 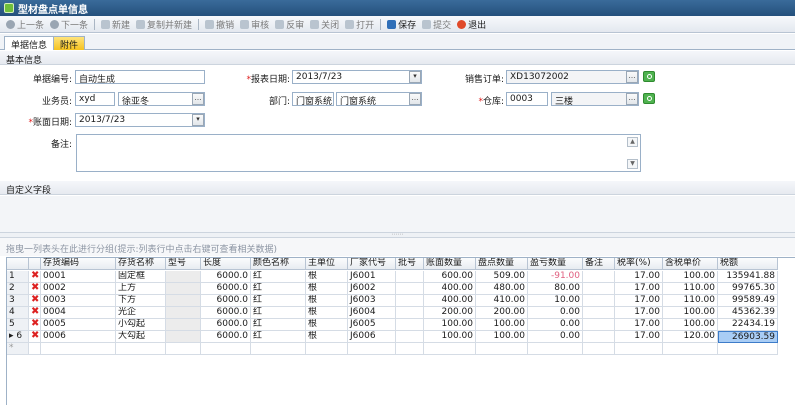 I want to click on item-code-cell: 0001, so click(x=78, y=277).